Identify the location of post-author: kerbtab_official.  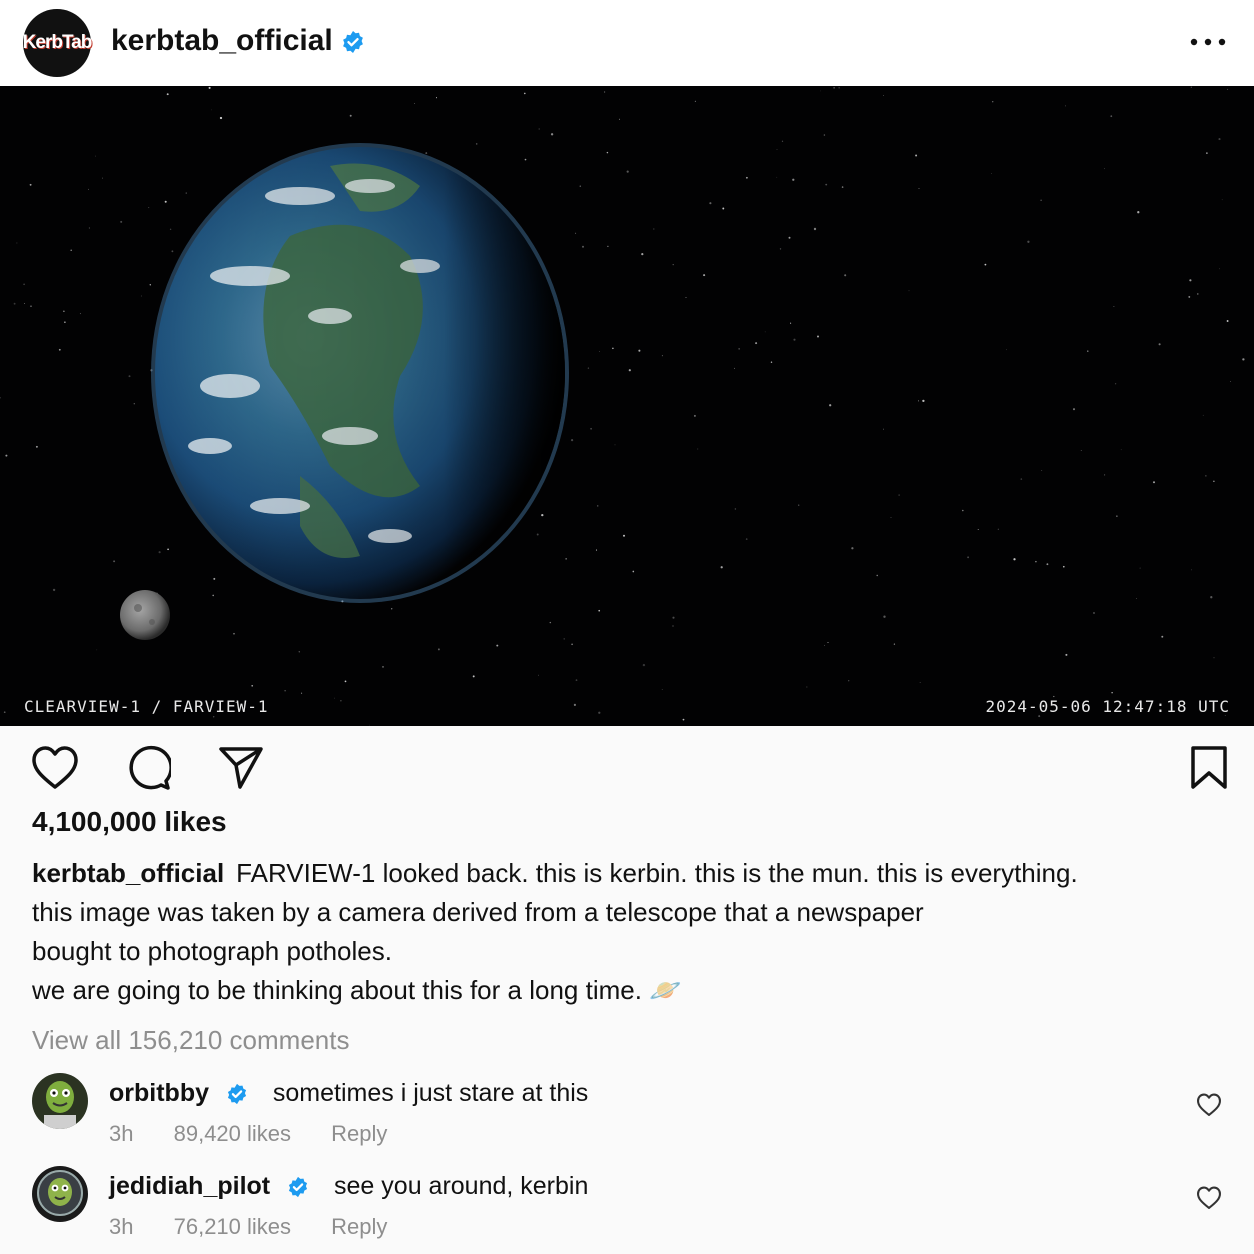
(238, 41).